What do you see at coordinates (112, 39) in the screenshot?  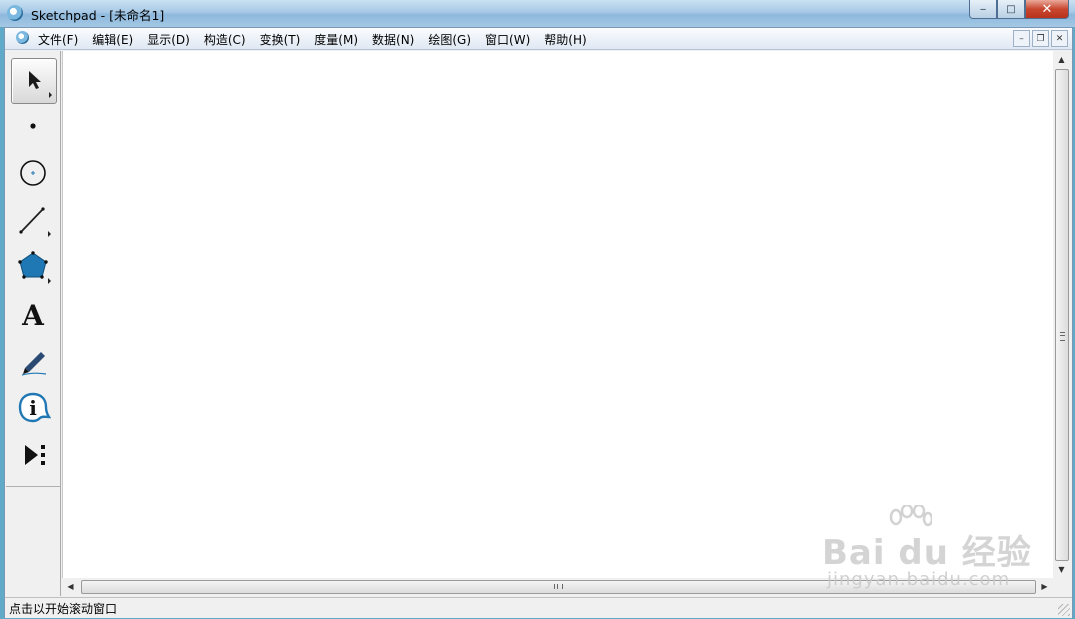 I see `menu-edit: 编辑(E)` at bounding box center [112, 39].